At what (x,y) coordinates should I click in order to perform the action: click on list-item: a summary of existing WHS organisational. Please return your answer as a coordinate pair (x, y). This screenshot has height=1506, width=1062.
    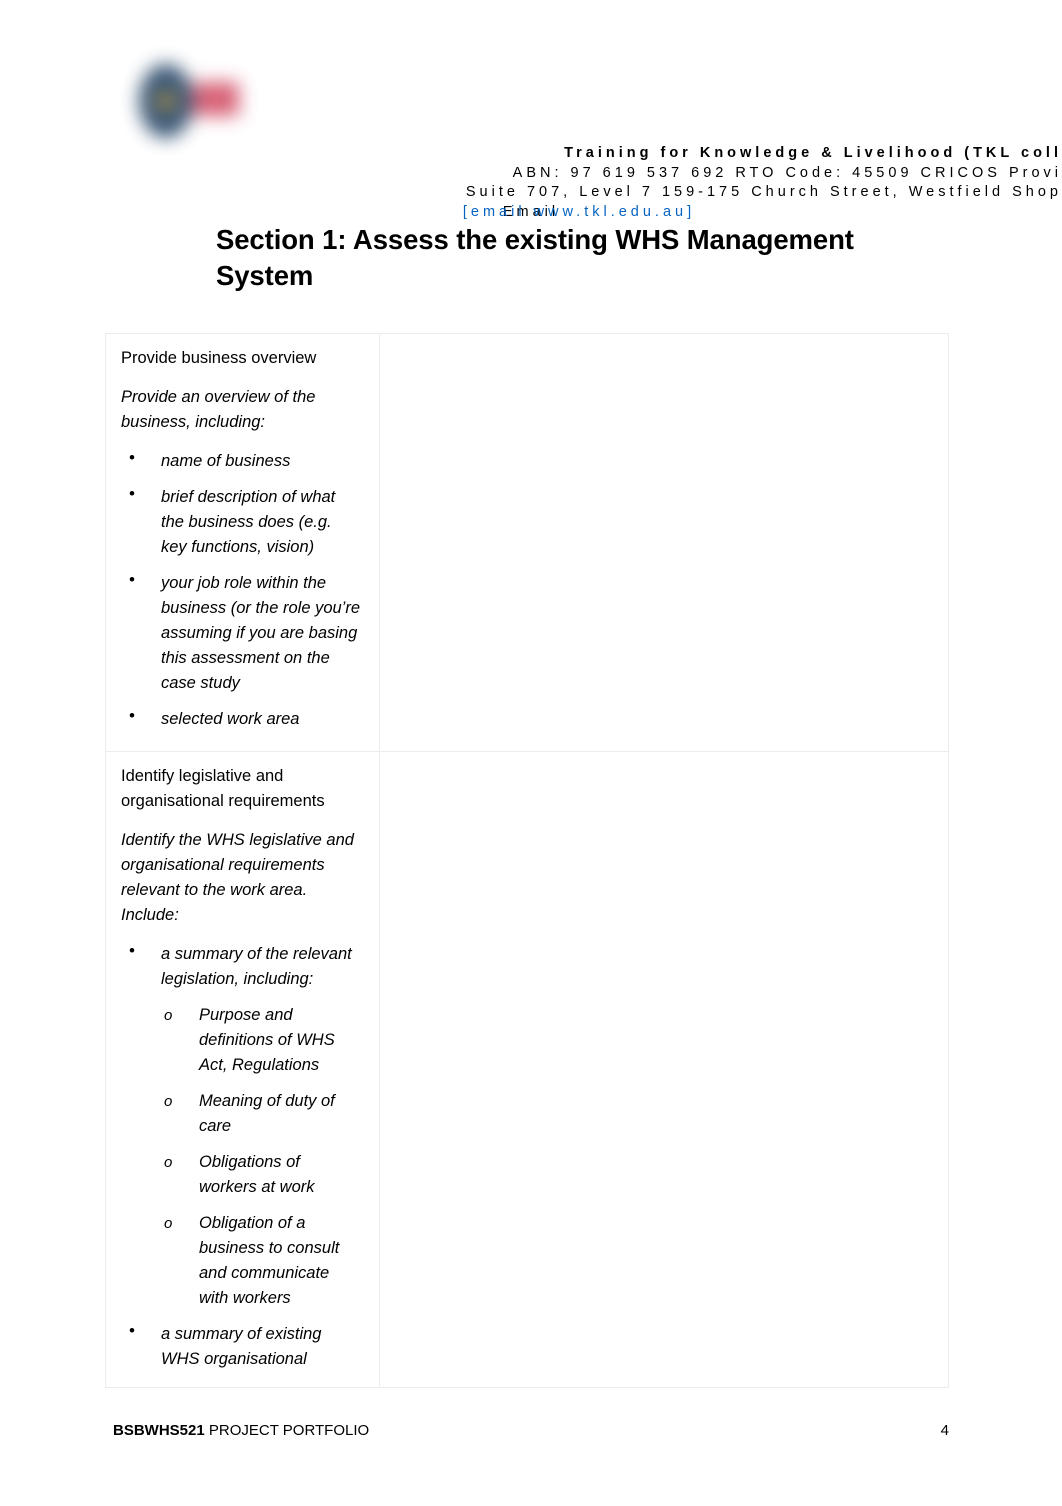
    Looking at the image, I should click on (241, 1345).